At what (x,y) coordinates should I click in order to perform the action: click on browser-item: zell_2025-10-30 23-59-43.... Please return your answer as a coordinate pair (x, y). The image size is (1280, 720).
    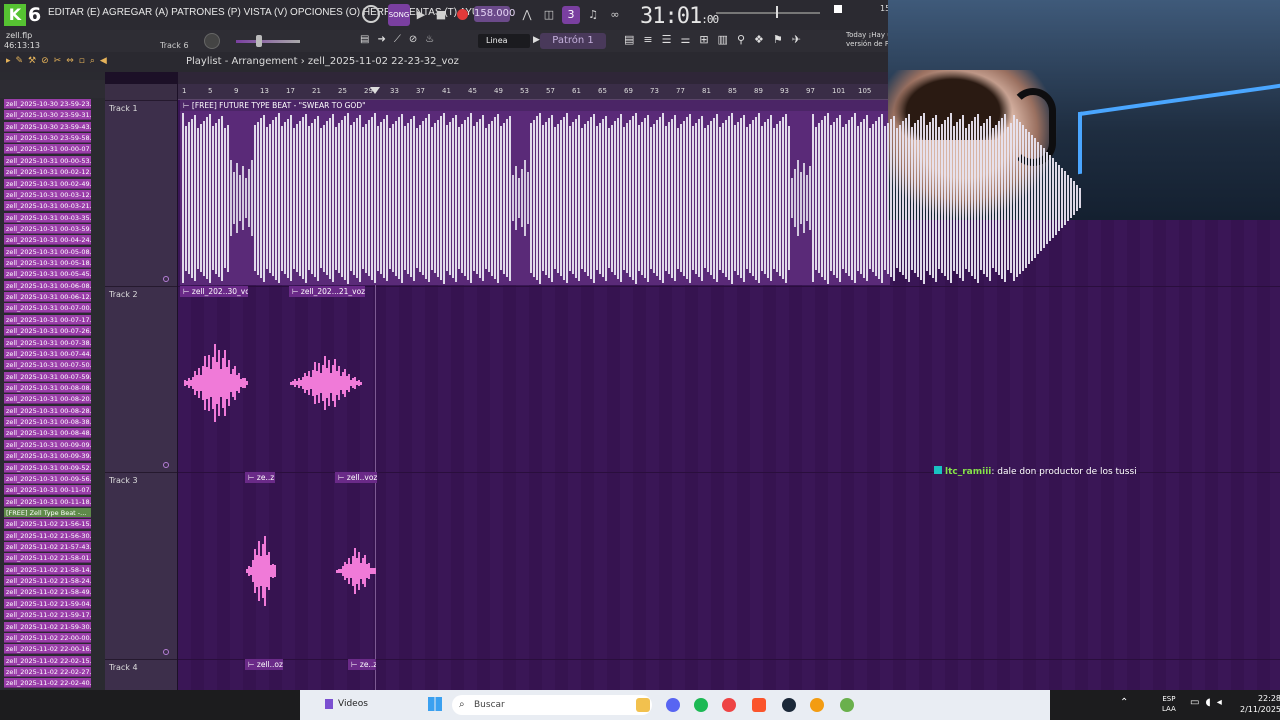
    Looking at the image, I should click on (47, 126).